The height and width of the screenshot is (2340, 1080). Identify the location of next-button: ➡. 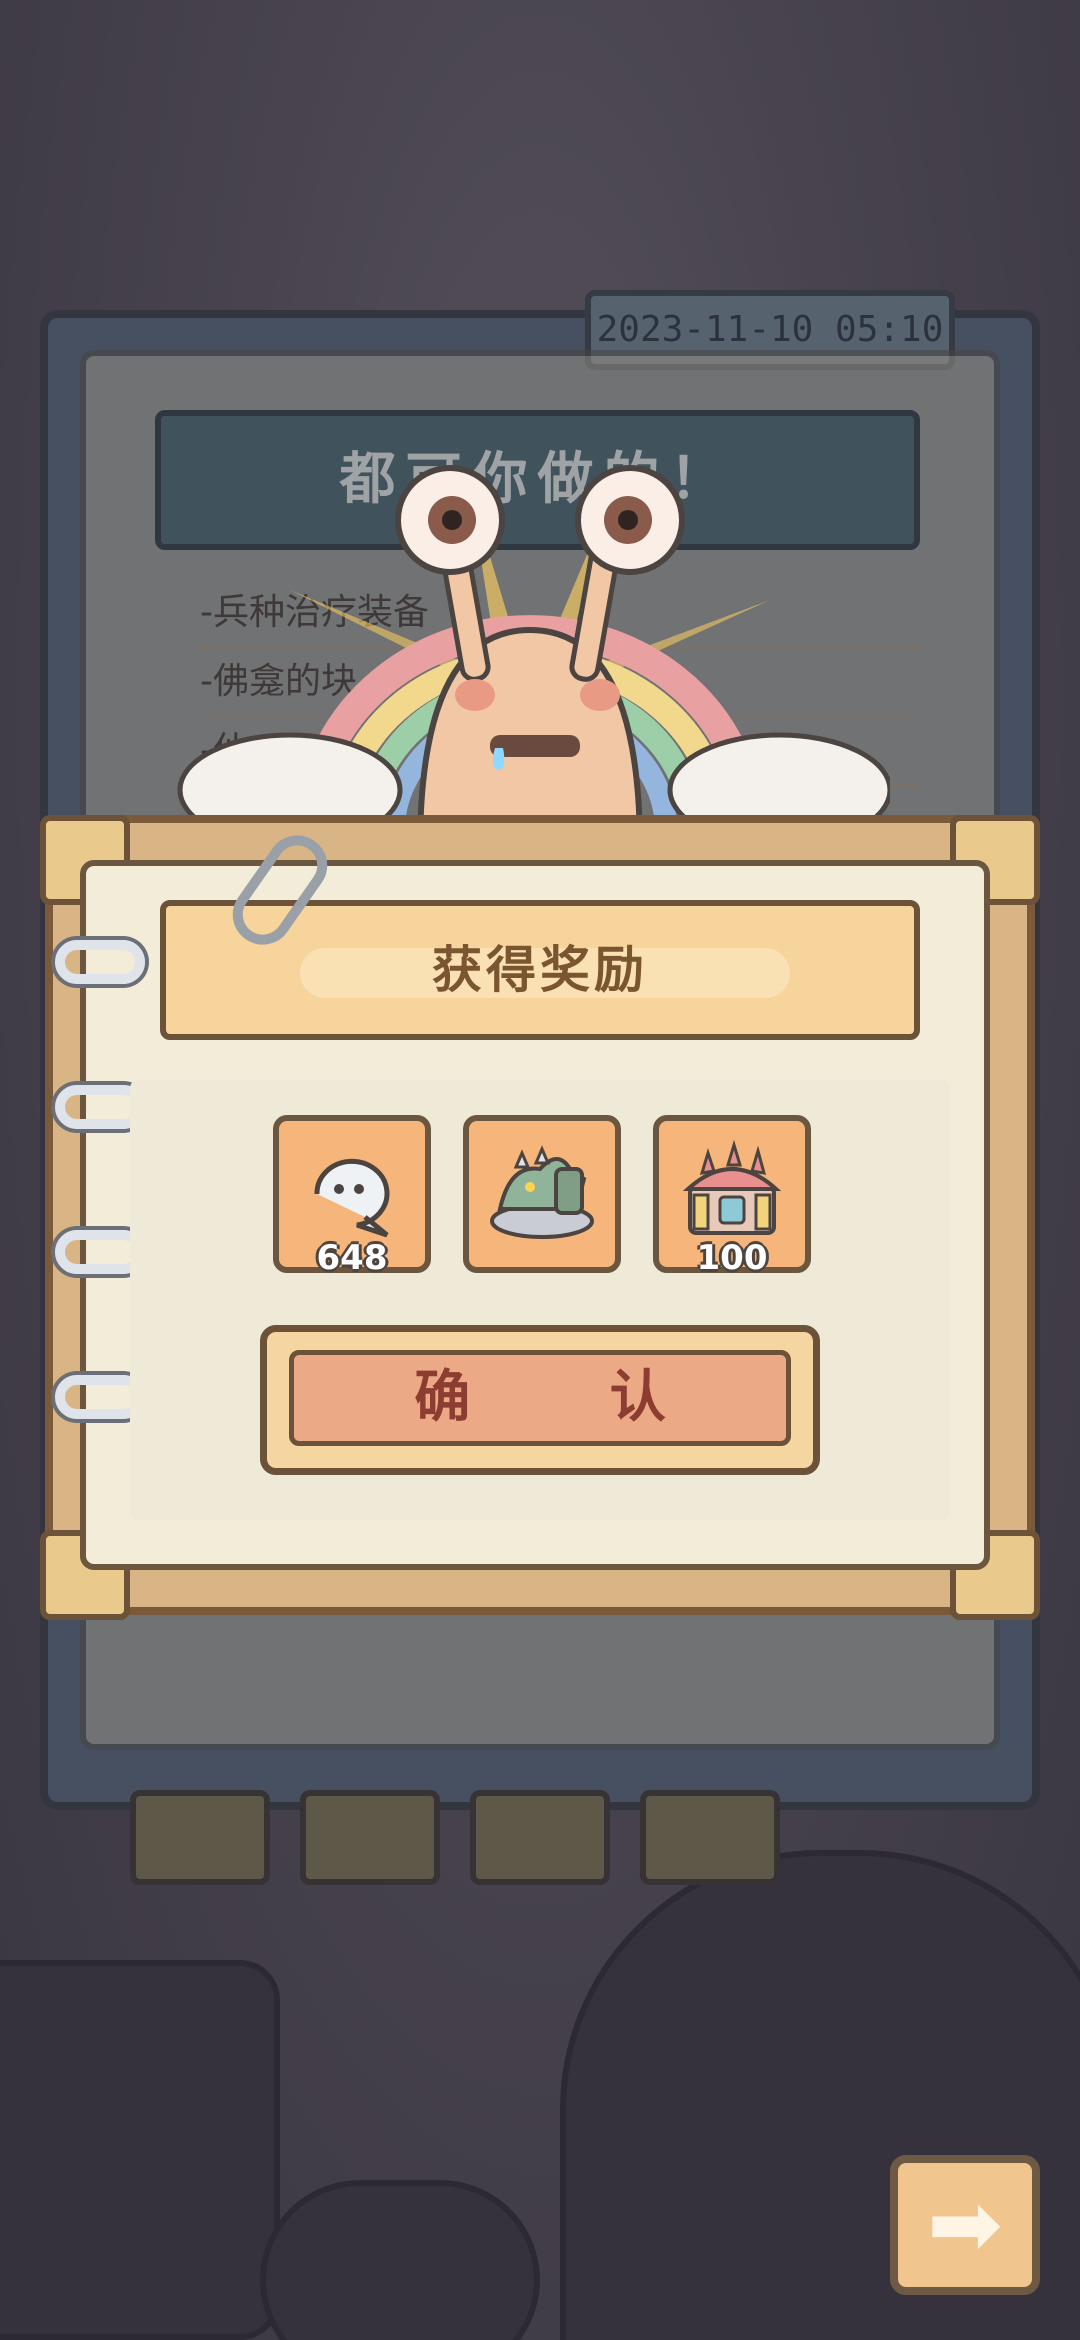
(965, 2225).